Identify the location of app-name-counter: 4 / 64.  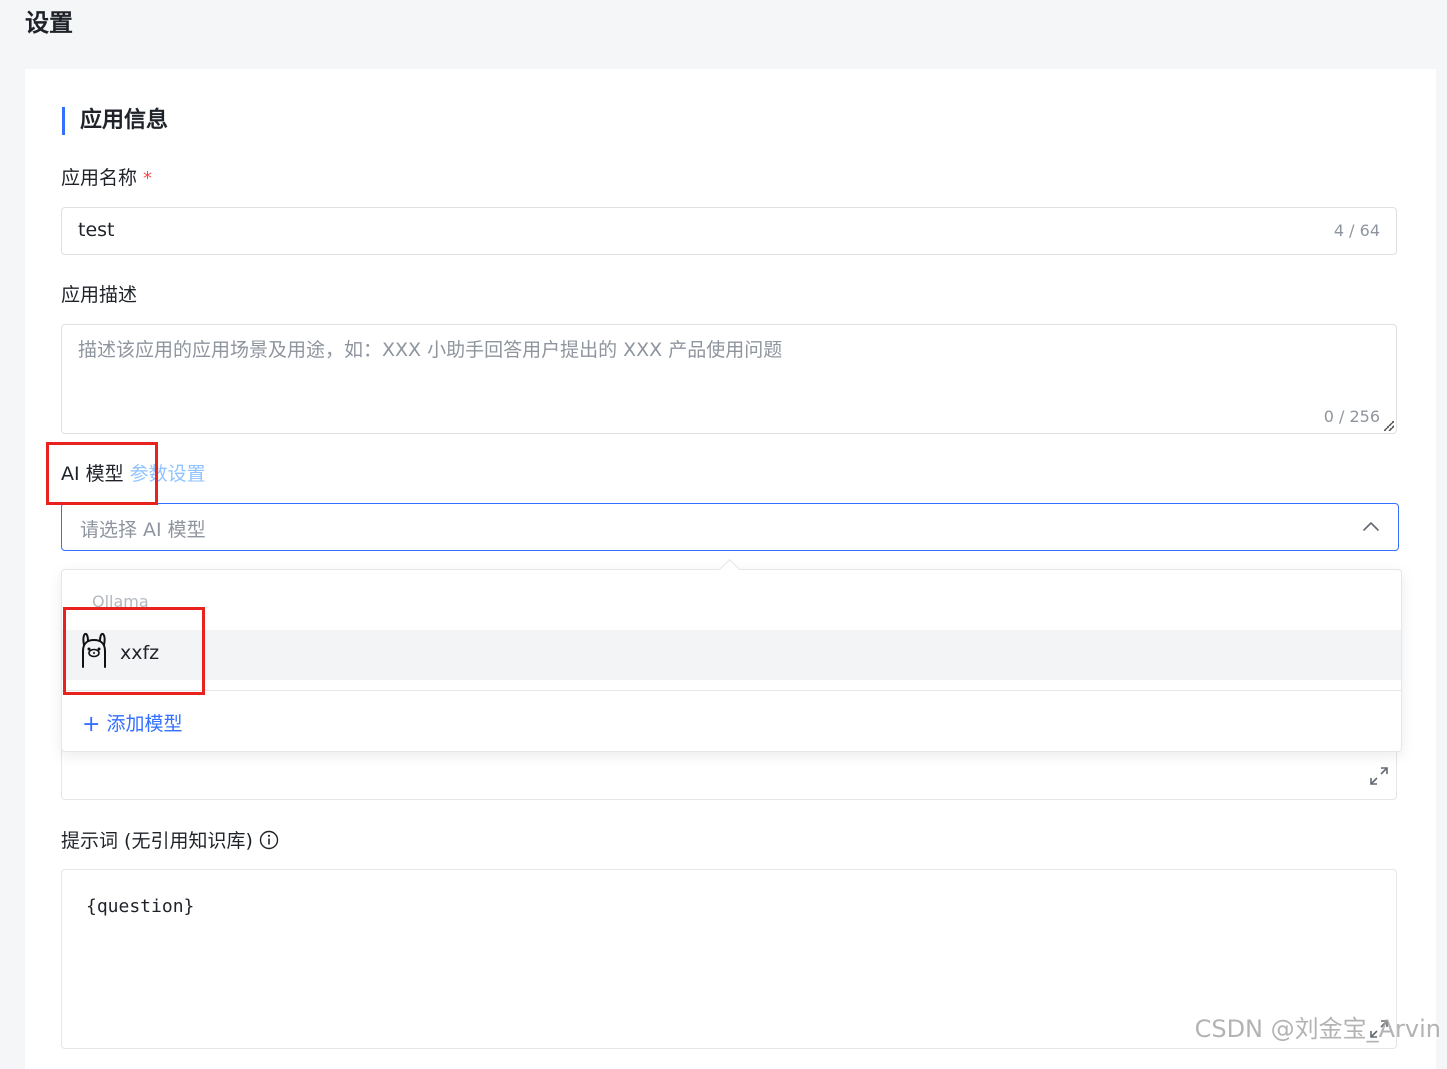
(1357, 230).